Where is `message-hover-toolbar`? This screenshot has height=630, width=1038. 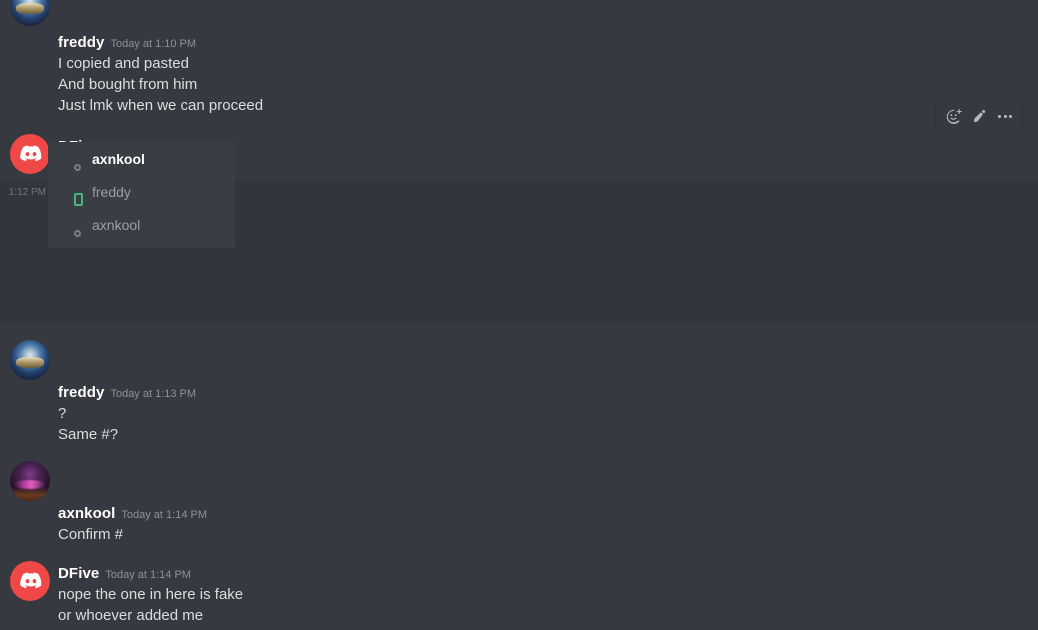 message-hover-toolbar is located at coordinates (979, 116).